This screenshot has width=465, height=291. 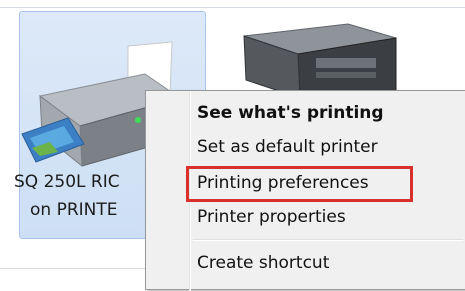 What do you see at coordinates (263, 263) in the screenshot?
I see `menu-item-create-shortcut: Create shortcut` at bounding box center [263, 263].